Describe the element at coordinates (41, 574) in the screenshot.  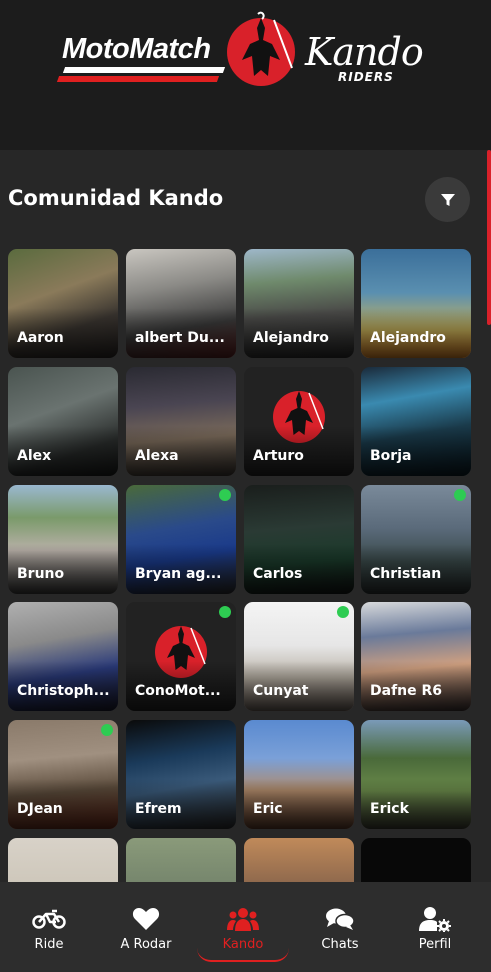
I see `member-name: Bruno` at that location.